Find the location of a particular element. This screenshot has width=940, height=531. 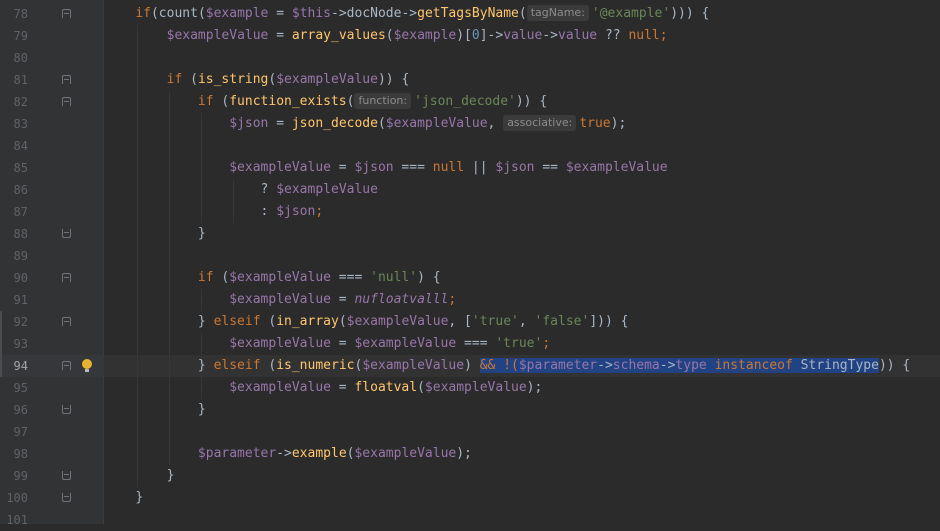

code-text: $parameter->example($exampleValue); is located at coordinates (288, 454).